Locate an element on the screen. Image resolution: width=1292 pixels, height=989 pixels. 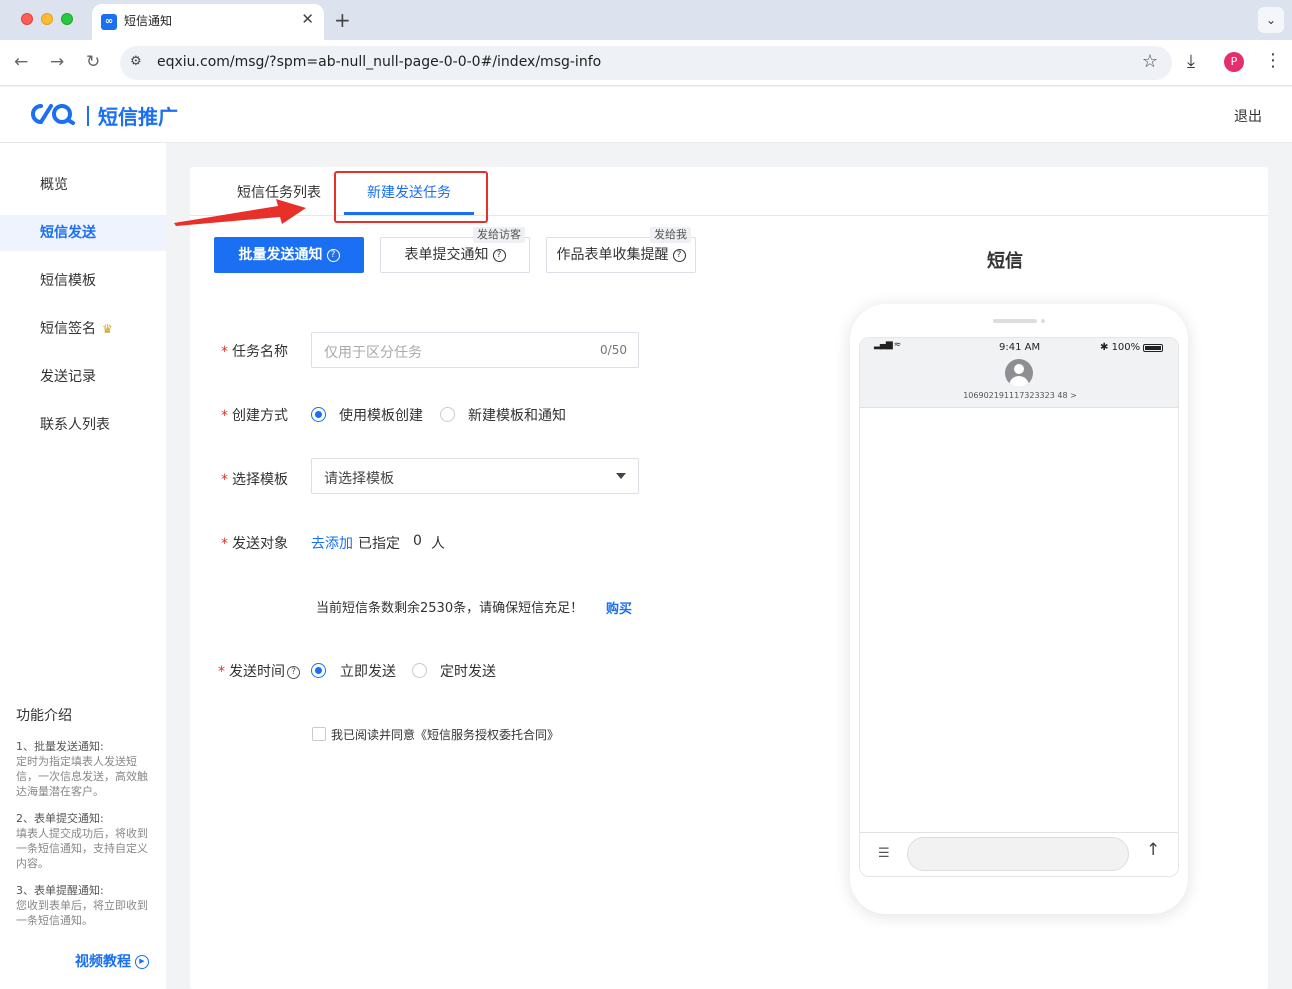
form-collect-reminder-label: 作品表单收集提醒 is located at coordinates (612, 255).